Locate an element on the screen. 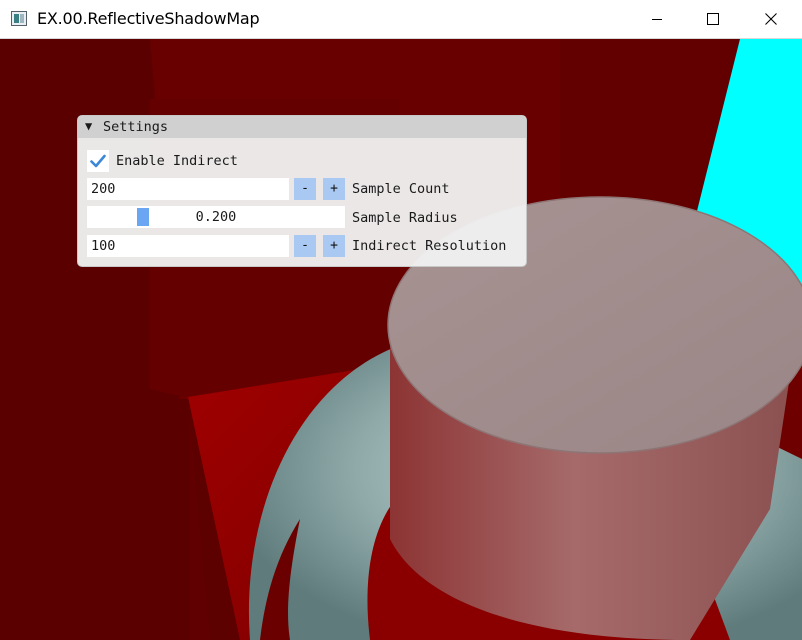 This screenshot has height=640, width=802. sample-radius-label: Sample Radius is located at coordinates (405, 218).